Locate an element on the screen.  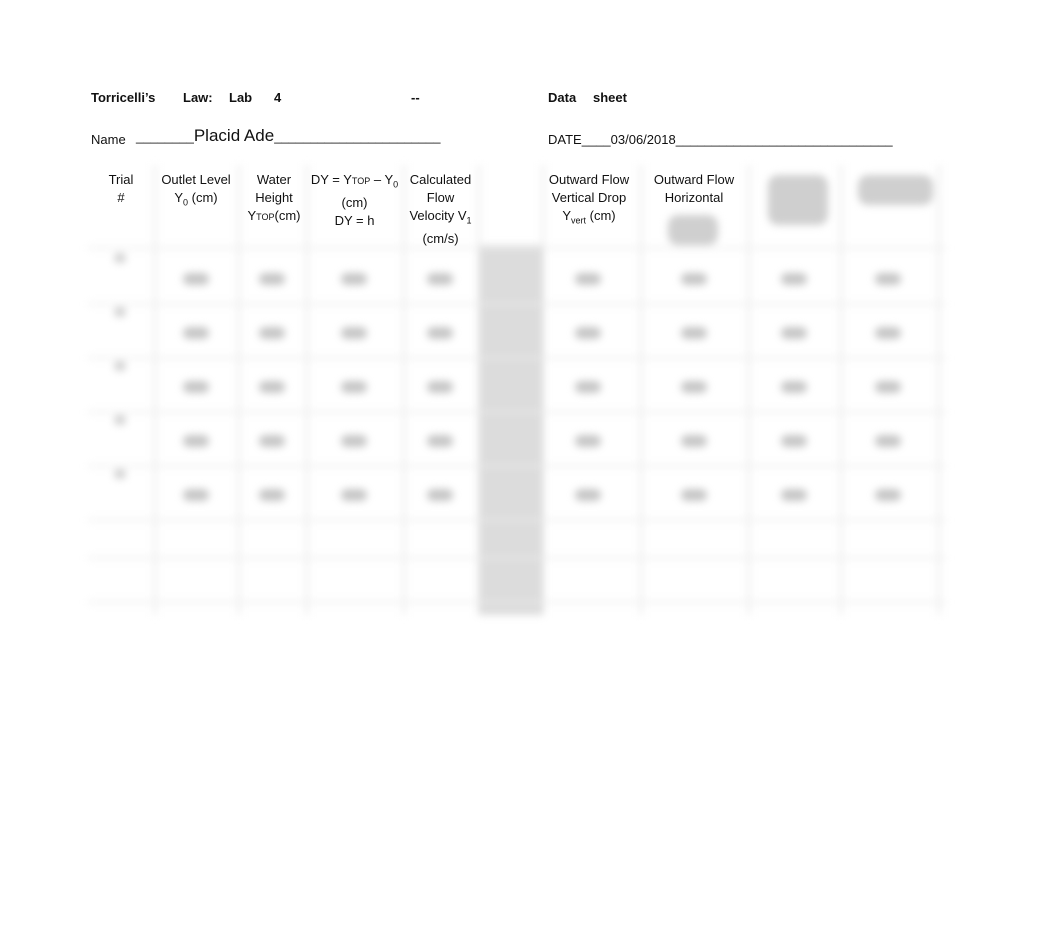
name-value: Placid Ade is located at coordinates (234, 135).